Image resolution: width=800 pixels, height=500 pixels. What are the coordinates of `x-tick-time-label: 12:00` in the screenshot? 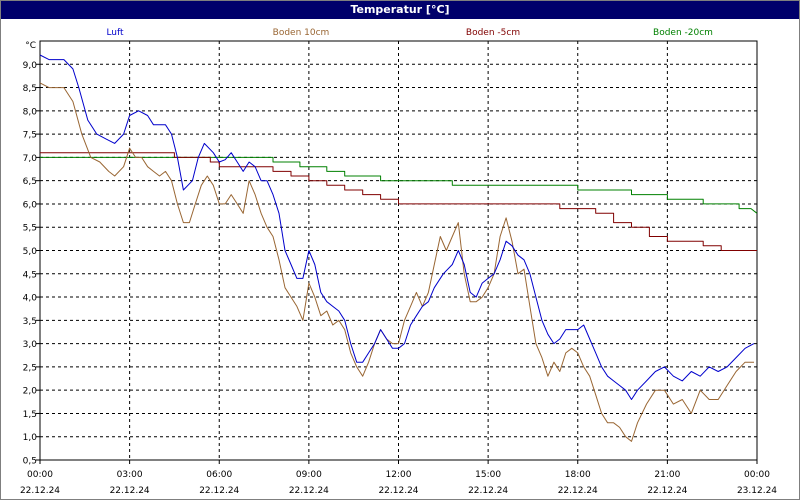 It's located at (399, 475).